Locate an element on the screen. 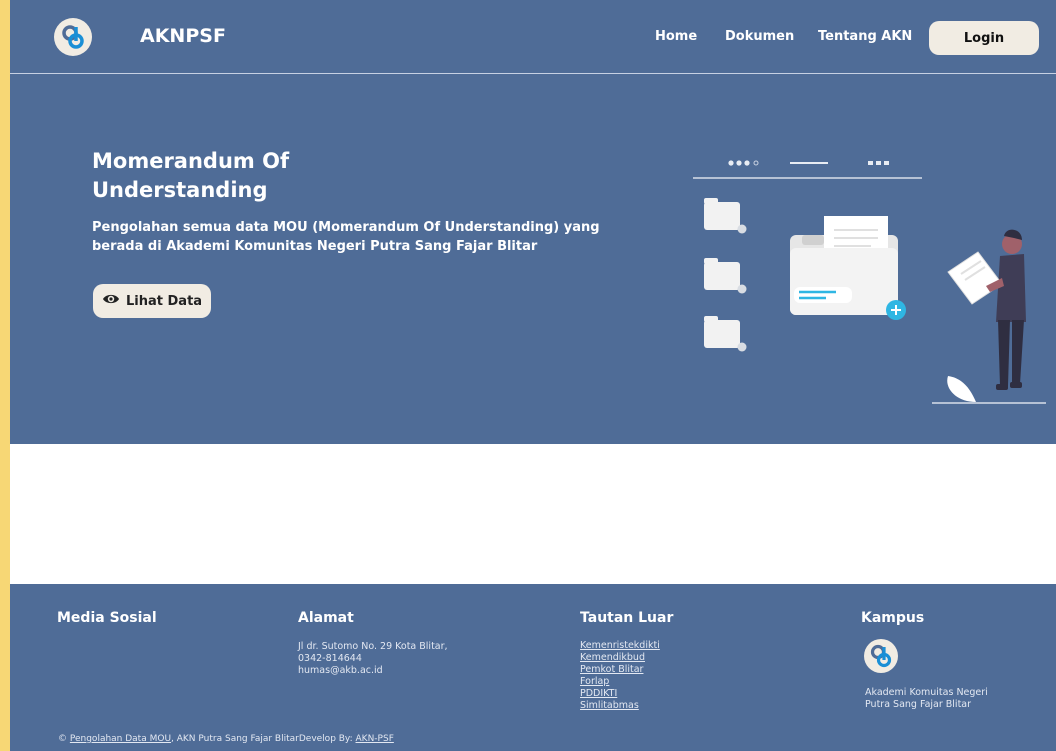 The height and width of the screenshot is (751, 1056). link-simlitabmas: Simlitabmas is located at coordinates (620, 706).